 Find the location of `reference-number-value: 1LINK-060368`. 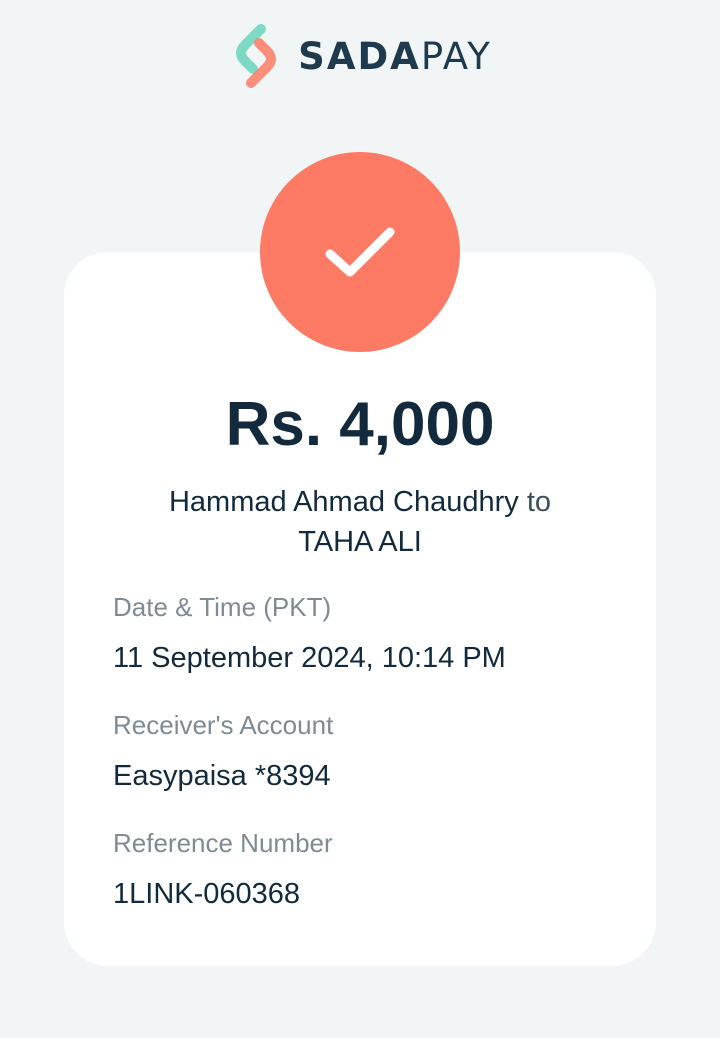

reference-number-value: 1LINK-060368 is located at coordinates (207, 894).